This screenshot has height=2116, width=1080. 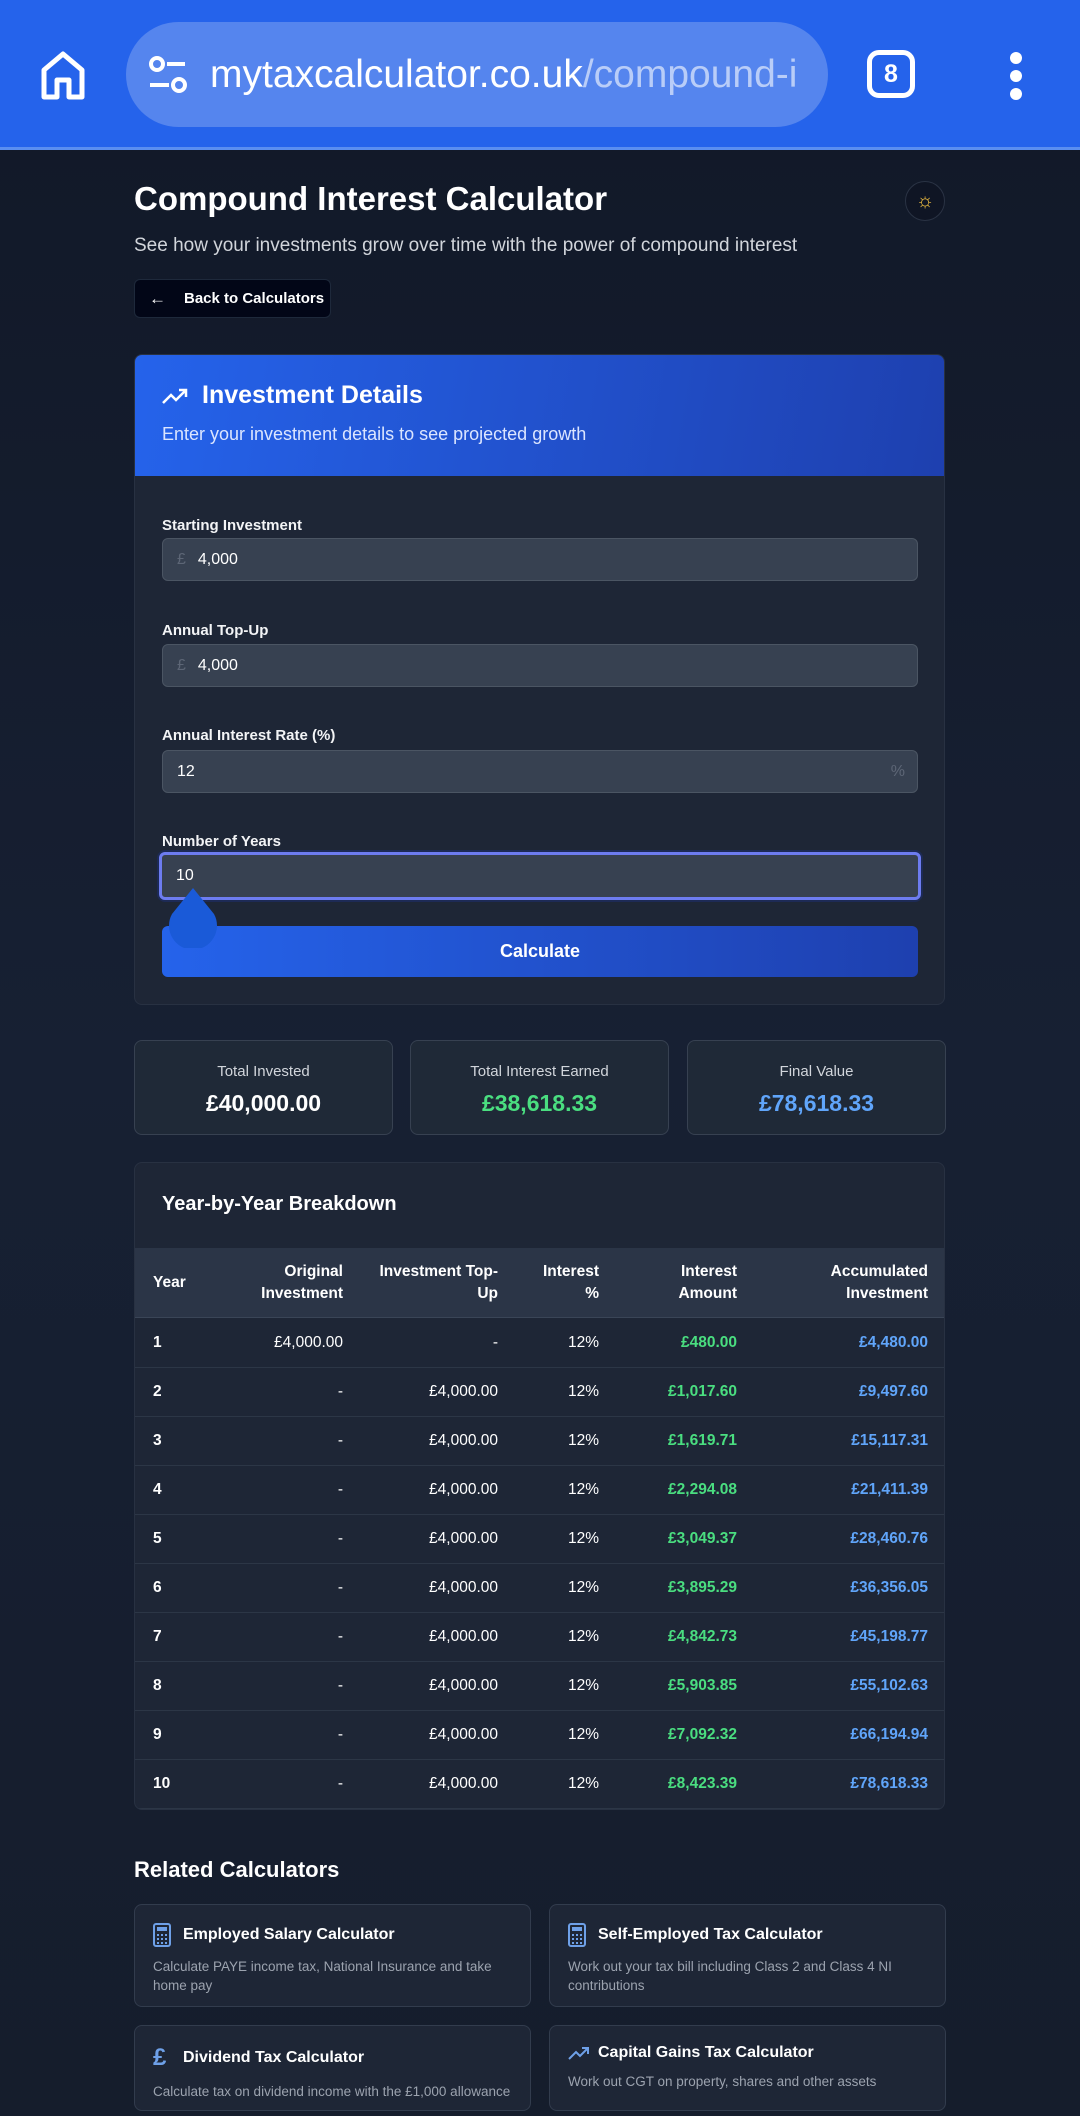 What do you see at coordinates (816, 1103) in the screenshot?
I see `stat-value: £78,618.33` at bounding box center [816, 1103].